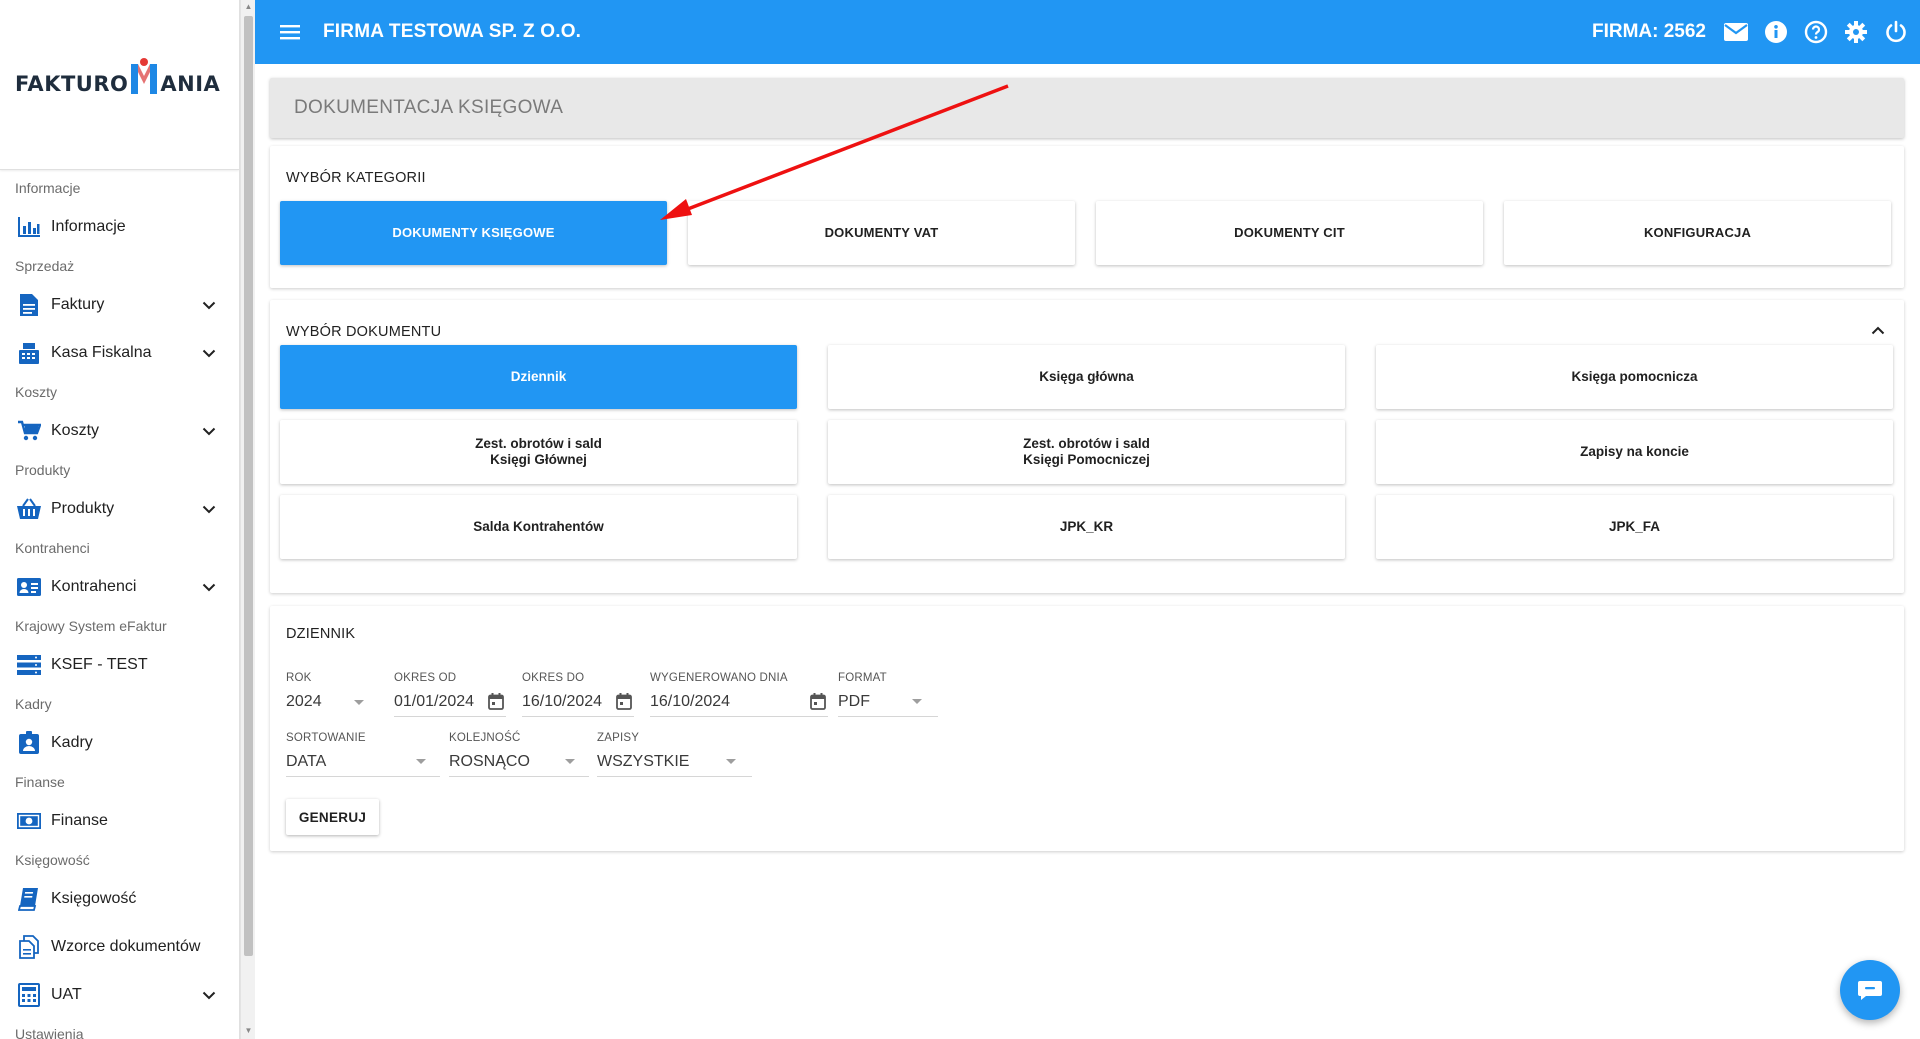 This screenshot has width=1920, height=1039. What do you see at coordinates (425, 678) in the screenshot?
I see `okres-od-label: OKRES OD` at bounding box center [425, 678].